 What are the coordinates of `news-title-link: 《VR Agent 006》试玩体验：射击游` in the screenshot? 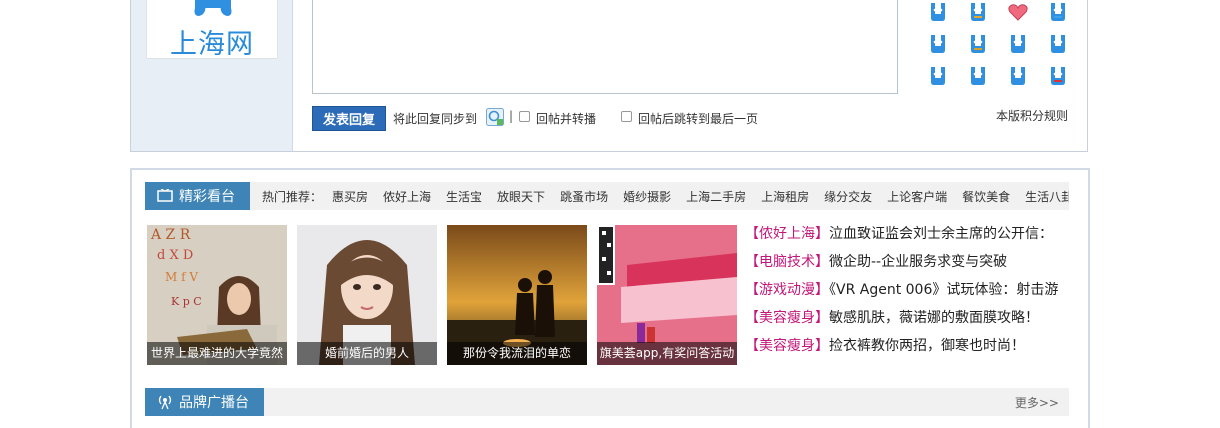 It's located at (943, 290).